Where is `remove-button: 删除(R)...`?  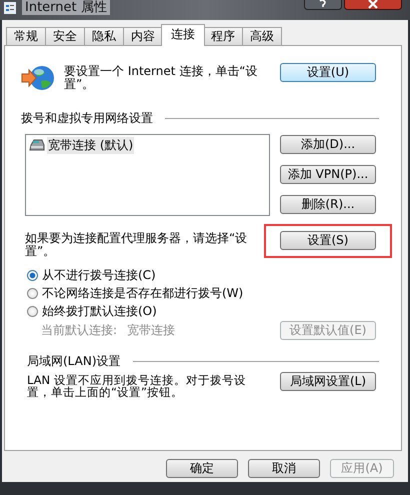
remove-button: 删除(R)... is located at coordinates (328, 204).